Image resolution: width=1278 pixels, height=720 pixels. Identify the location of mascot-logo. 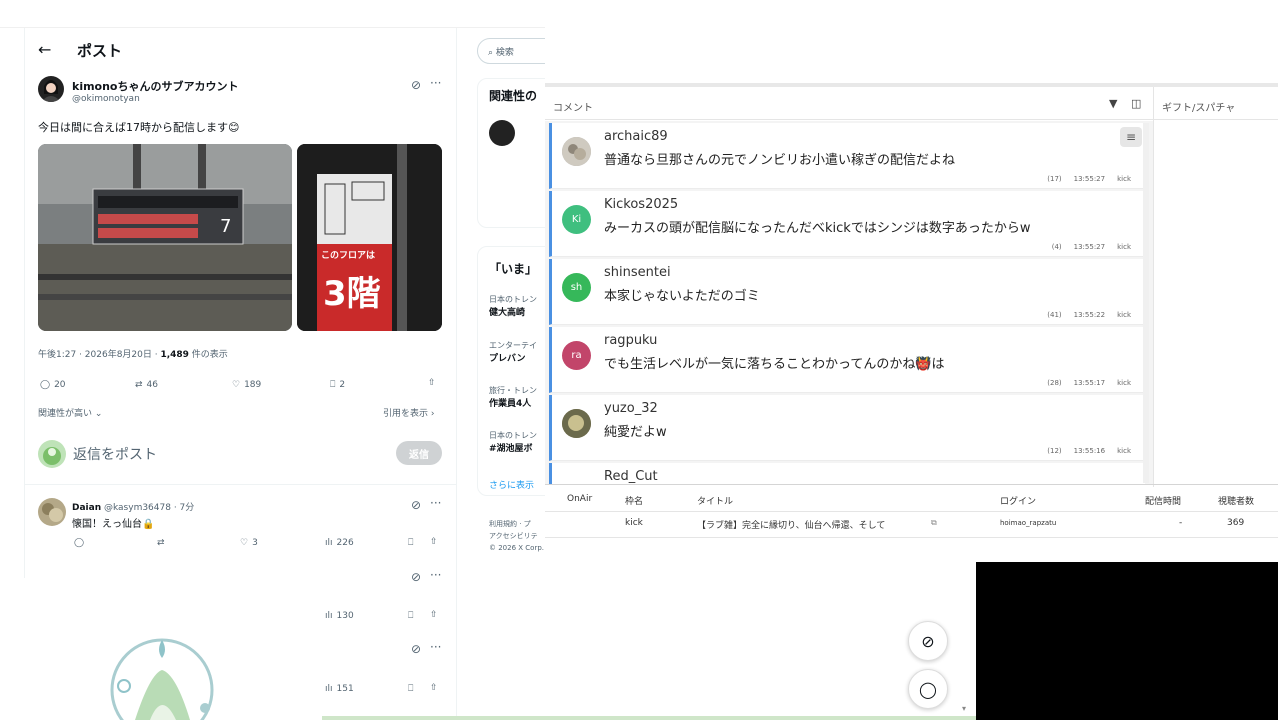
(162, 679).